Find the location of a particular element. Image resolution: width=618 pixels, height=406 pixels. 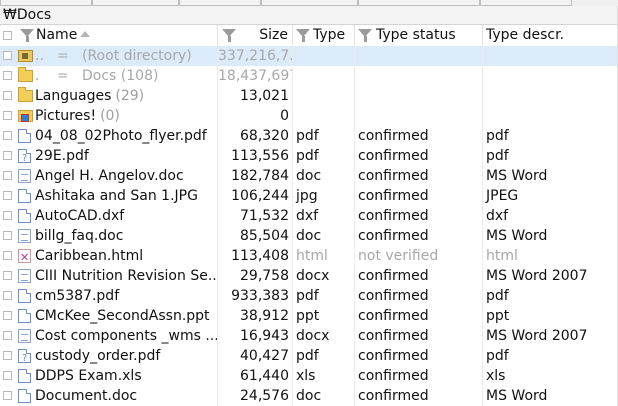

column-header-name: Name is located at coordinates (109, 35).